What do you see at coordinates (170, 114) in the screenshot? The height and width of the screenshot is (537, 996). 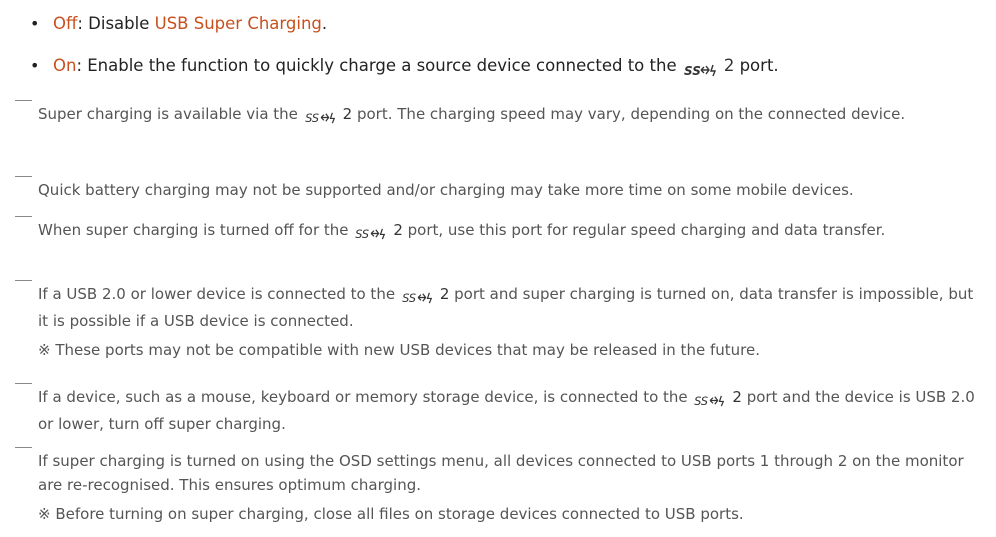 I see `note-text: Super charging is available via the` at bounding box center [170, 114].